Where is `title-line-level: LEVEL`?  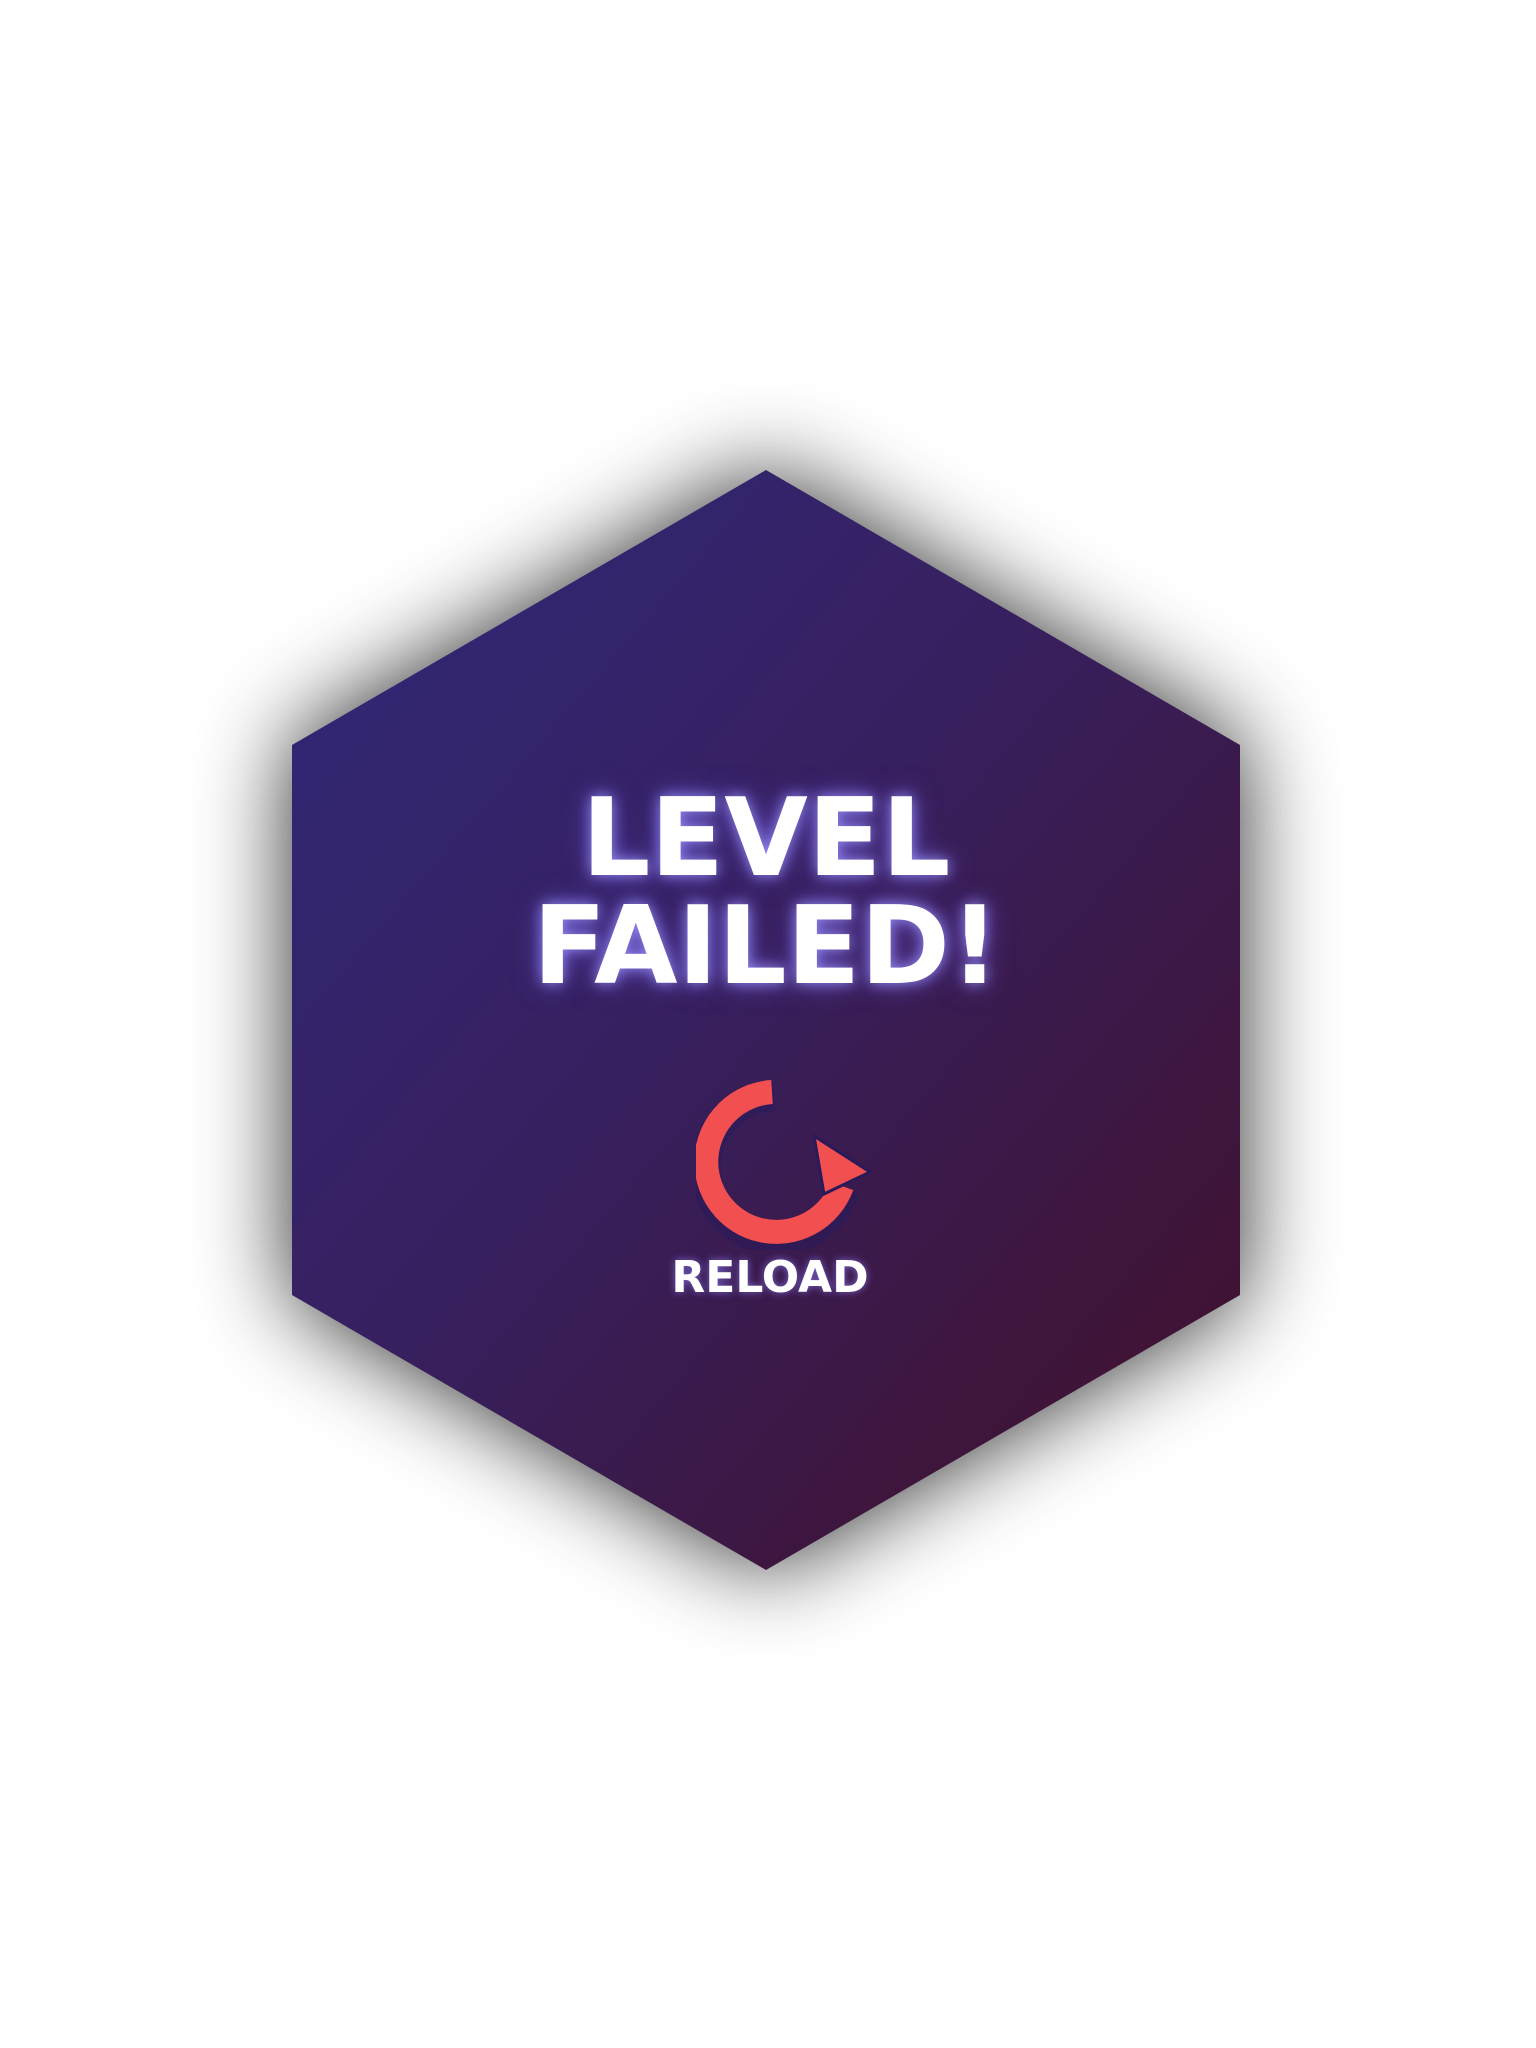 title-line-level: LEVEL is located at coordinates (766, 838).